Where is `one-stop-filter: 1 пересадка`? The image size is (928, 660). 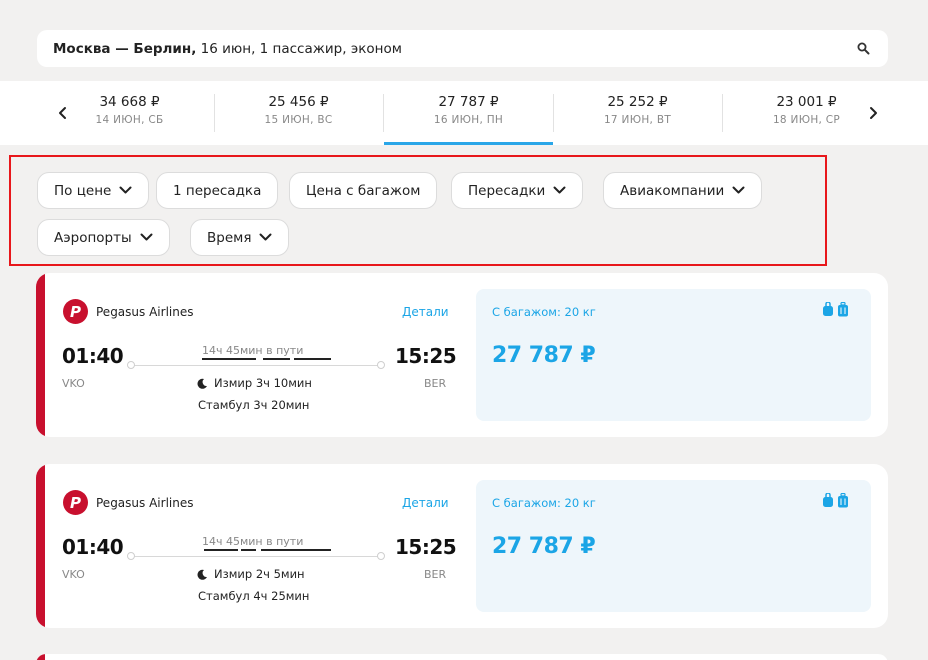
one-stop-filter: 1 пересадка is located at coordinates (217, 190).